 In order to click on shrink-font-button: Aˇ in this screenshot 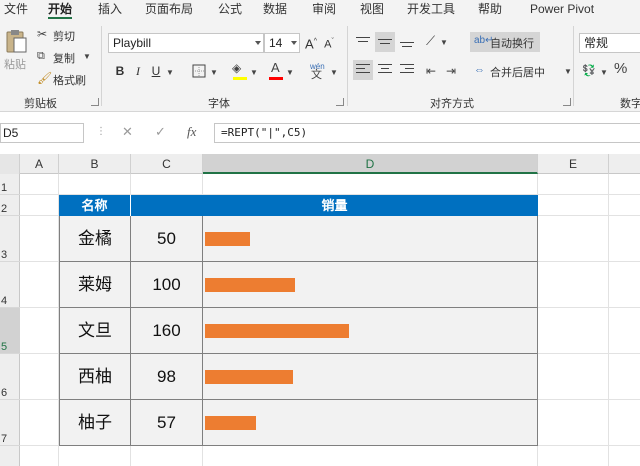, I will do `click(329, 42)`.